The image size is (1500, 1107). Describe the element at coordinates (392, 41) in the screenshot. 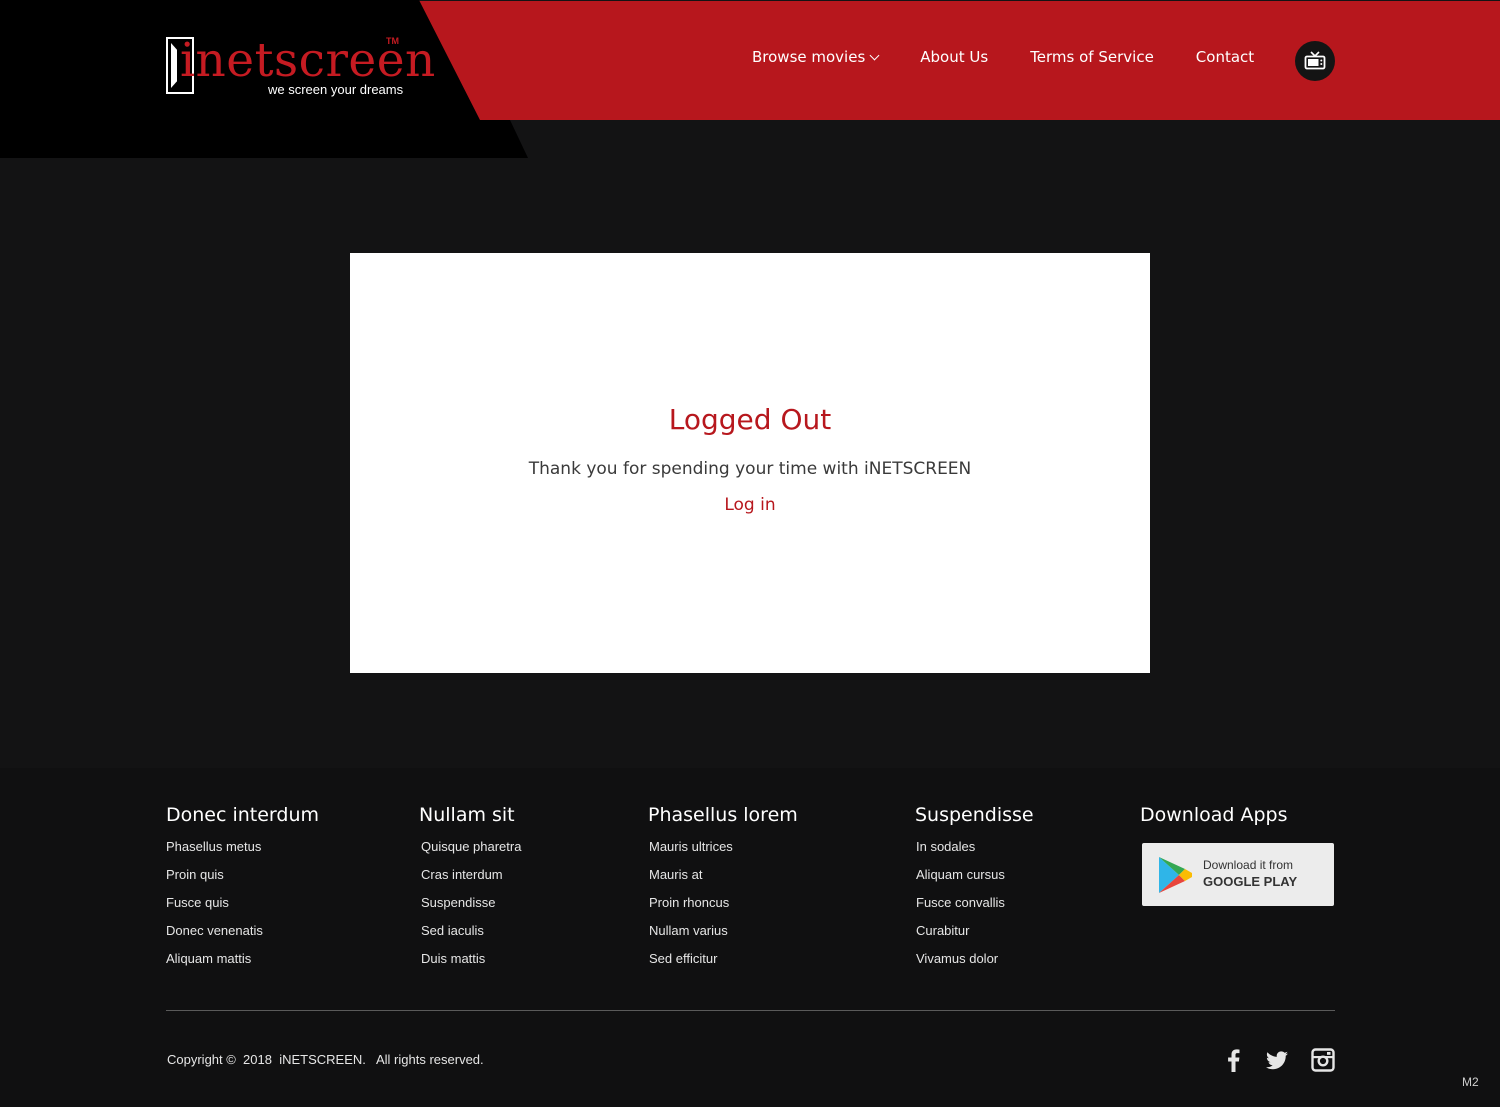

I see `logo-trademark: TM` at that location.